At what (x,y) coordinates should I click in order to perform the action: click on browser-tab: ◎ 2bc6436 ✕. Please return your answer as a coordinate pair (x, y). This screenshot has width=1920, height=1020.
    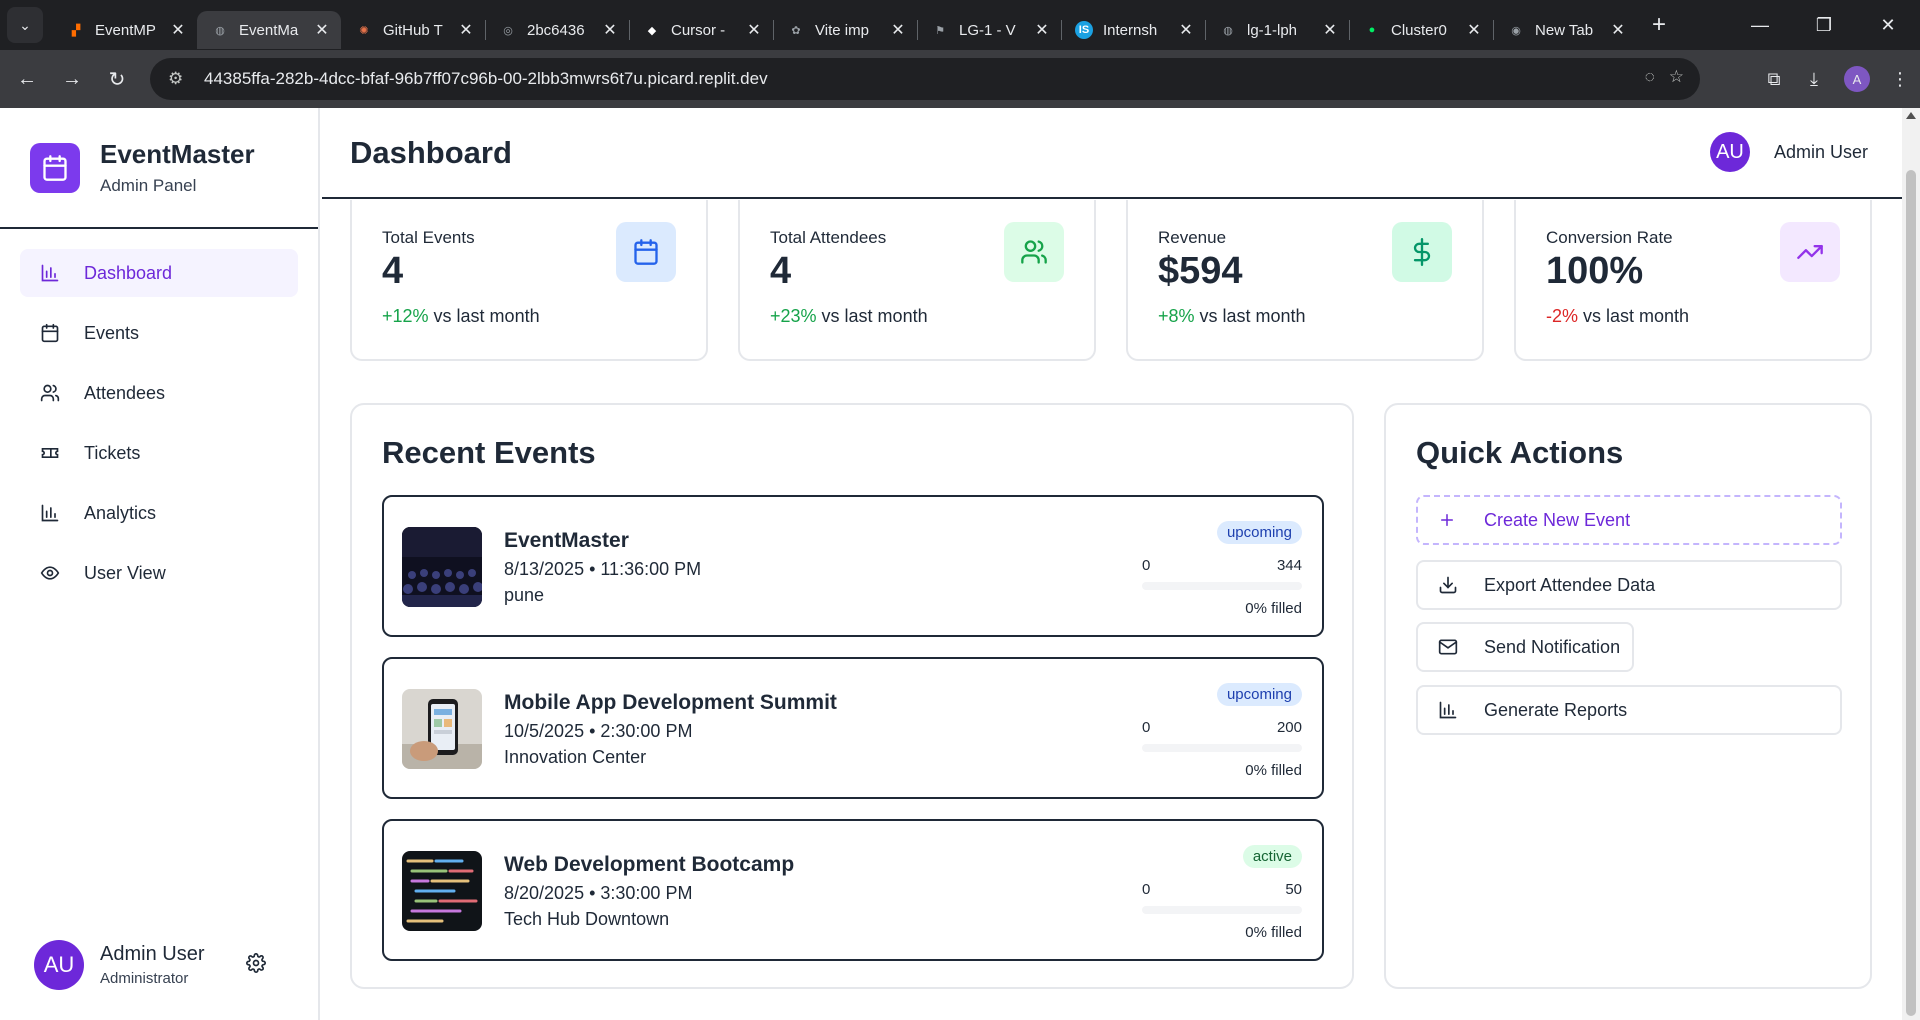
    Looking at the image, I should click on (557, 30).